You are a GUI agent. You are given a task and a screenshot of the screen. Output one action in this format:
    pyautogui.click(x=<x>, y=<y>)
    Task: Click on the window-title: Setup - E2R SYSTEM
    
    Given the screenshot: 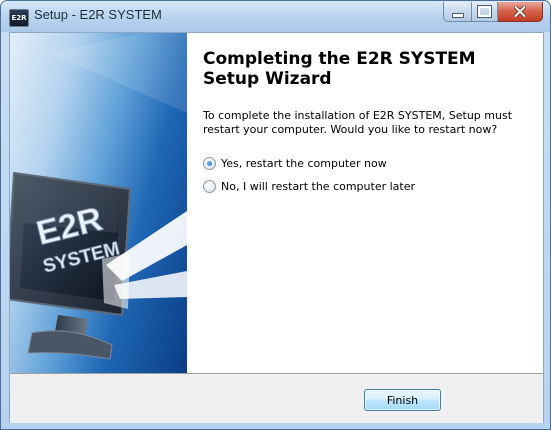 What is the action you would take?
    pyautogui.click(x=98, y=14)
    